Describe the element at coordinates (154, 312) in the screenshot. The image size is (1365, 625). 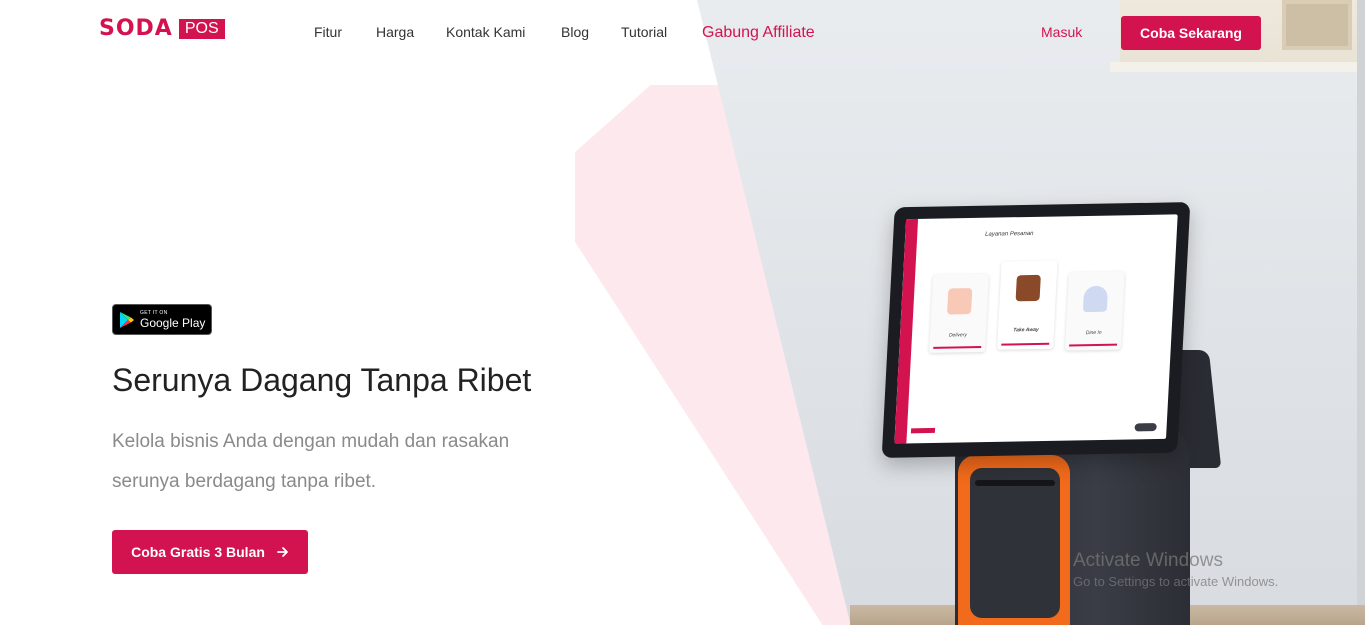
I see `google-play-badge-small: GET IT ON` at that location.